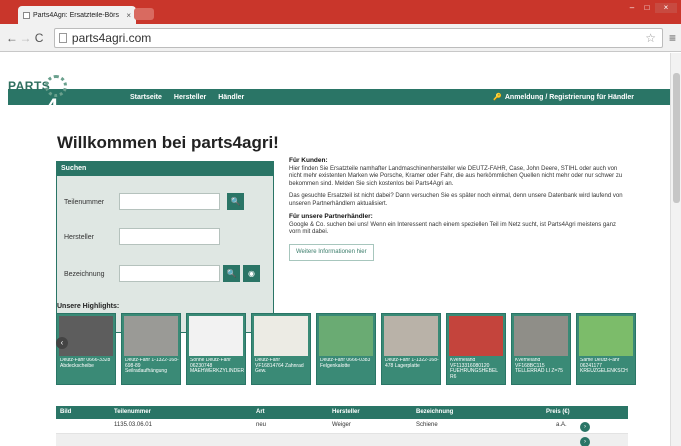 The height and width of the screenshot is (446, 681). Describe the element at coordinates (308, 160) in the screenshot. I see `customers-heading: Für Kunden:` at that location.